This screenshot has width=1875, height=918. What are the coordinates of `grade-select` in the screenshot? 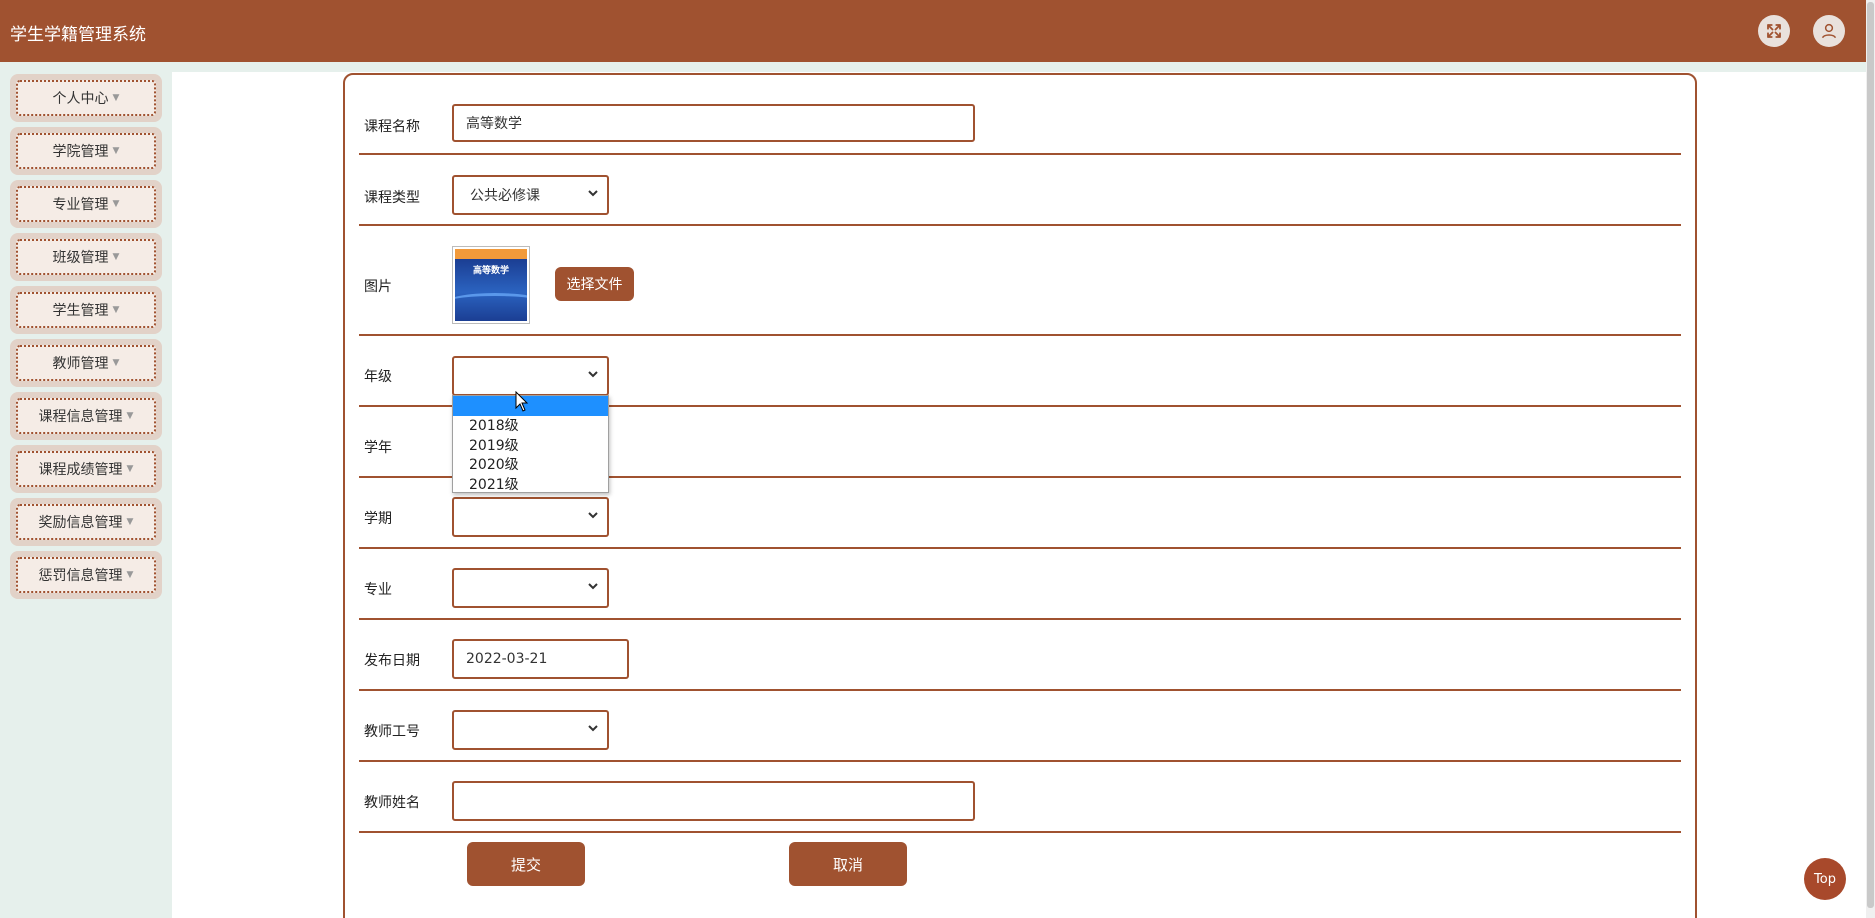 It's located at (530, 376).